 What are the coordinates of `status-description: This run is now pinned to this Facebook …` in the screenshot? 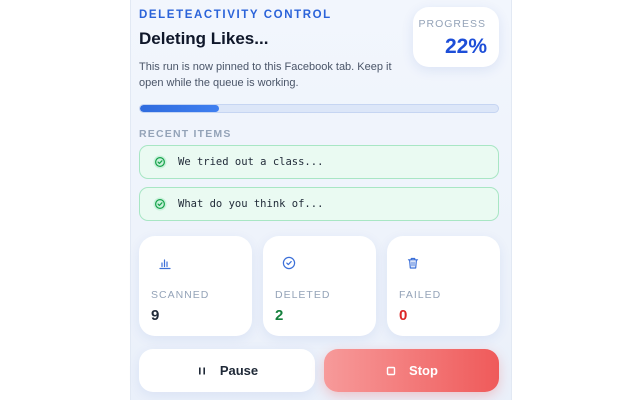 It's located at (265, 75).